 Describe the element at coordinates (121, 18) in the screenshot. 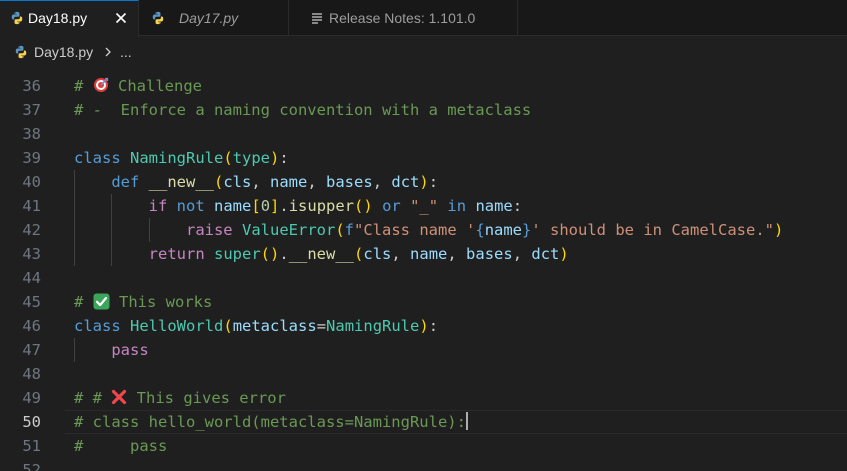

I see `close-icon` at that location.